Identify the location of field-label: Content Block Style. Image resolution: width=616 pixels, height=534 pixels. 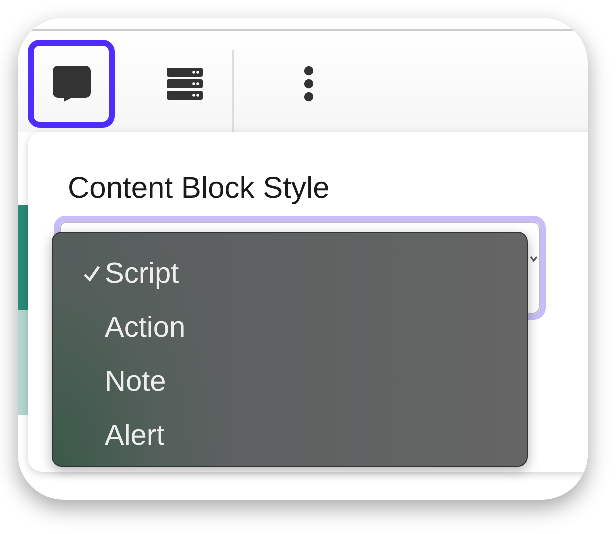
(199, 189).